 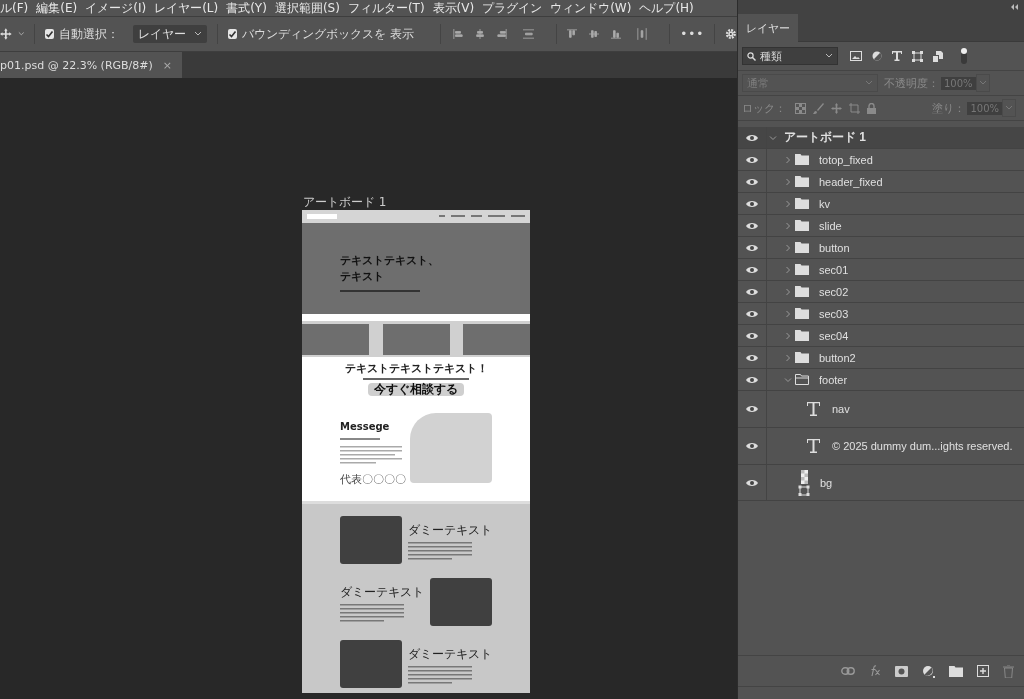 What do you see at coordinates (881, 226) in the screenshot?
I see `layer-row: slide` at bounding box center [881, 226].